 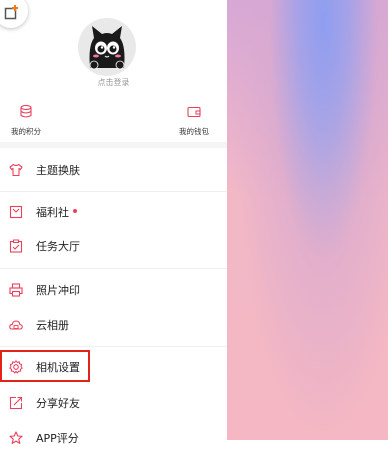 I want to click on gift-box-icon, so click(x=16, y=212).